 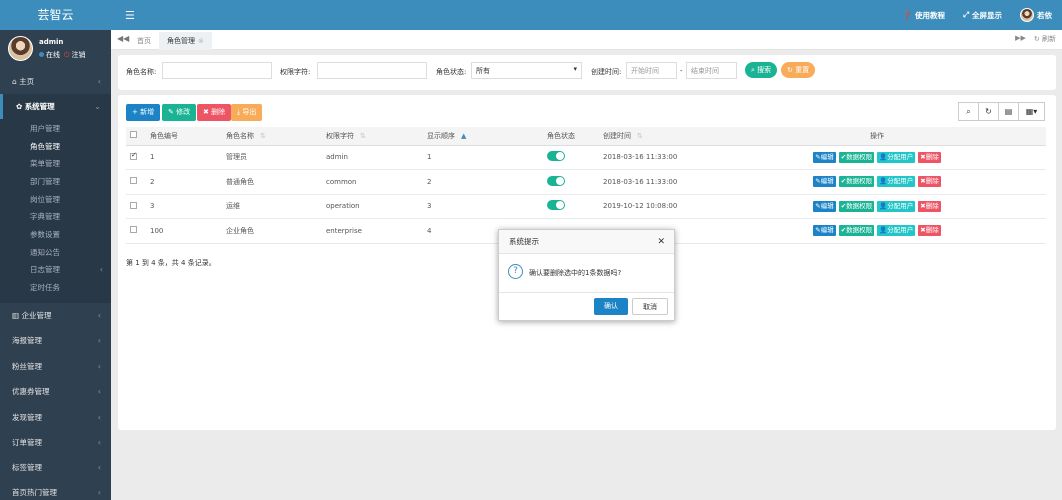 I want to click on sidebar-item-posters: 海报管理 ‹, so click(x=55, y=340).